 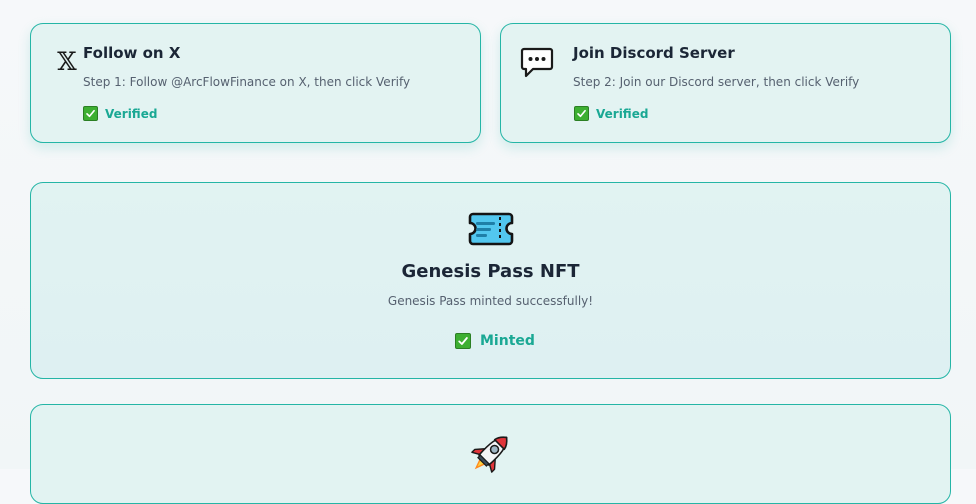 What do you see at coordinates (490, 301) in the screenshot?
I see `genesis-pass-description: Genesis Pass minted successfully!` at bounding box center [490, 301].